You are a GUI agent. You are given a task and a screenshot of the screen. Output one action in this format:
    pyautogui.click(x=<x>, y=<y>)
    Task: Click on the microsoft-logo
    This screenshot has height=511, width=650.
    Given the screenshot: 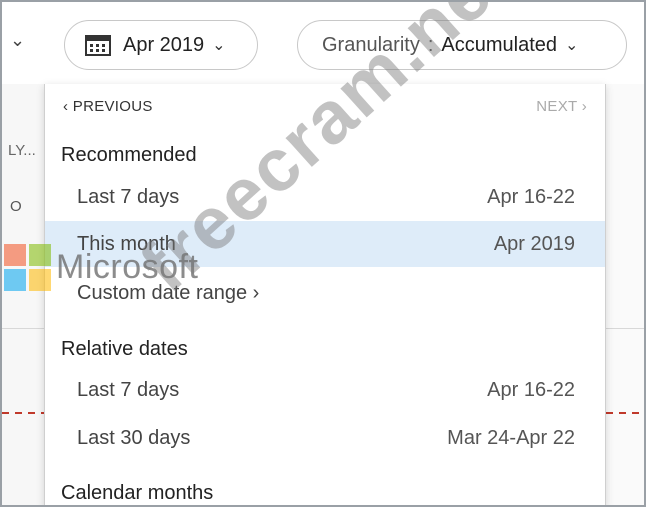 What is the action you would take?
    pyautogui.click(x=27, y=267)
    